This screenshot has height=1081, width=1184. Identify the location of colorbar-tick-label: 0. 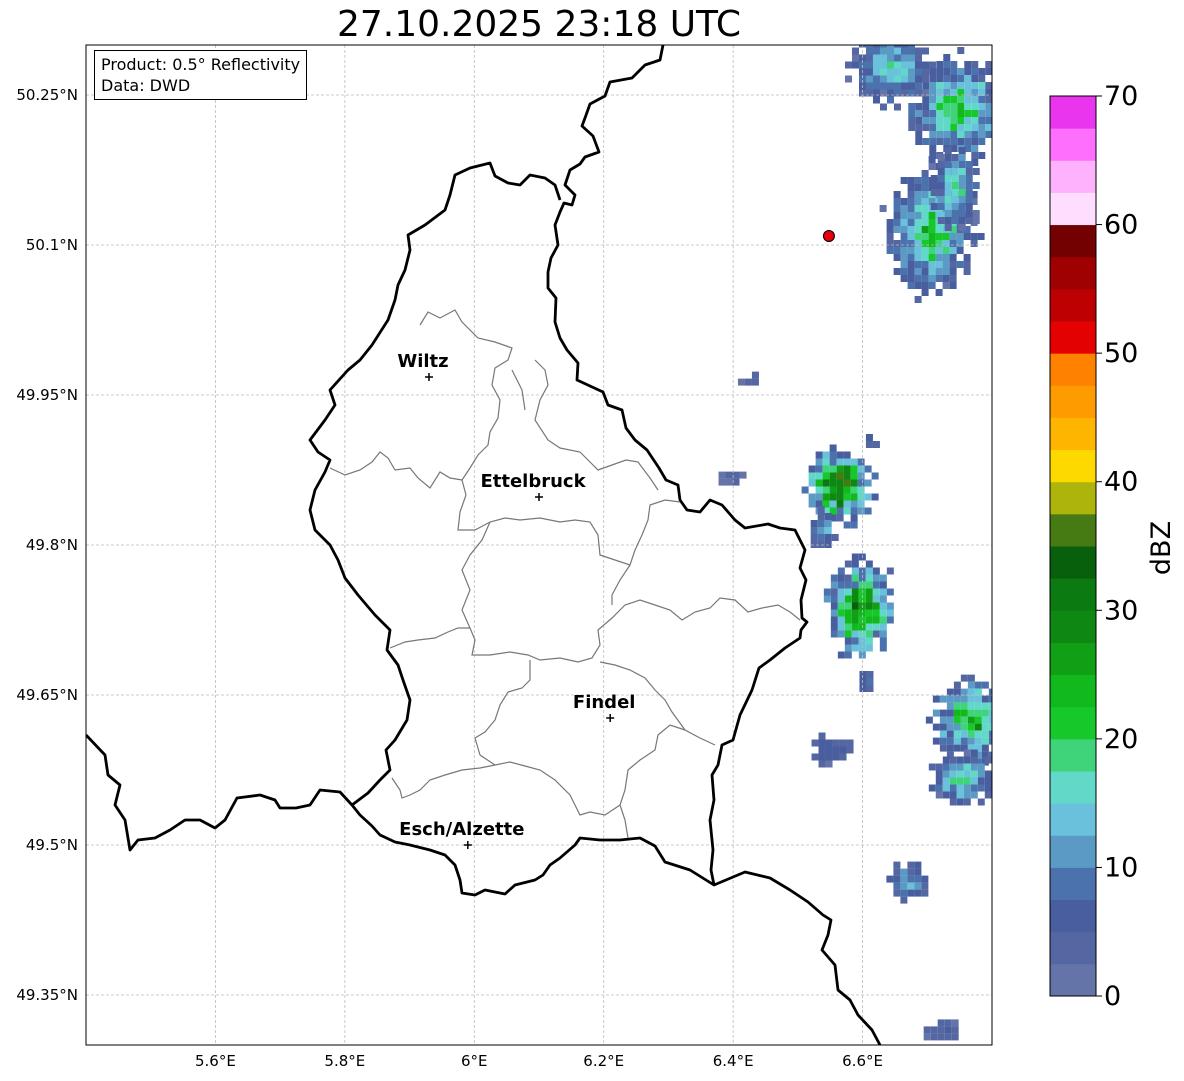
(1112, 996).